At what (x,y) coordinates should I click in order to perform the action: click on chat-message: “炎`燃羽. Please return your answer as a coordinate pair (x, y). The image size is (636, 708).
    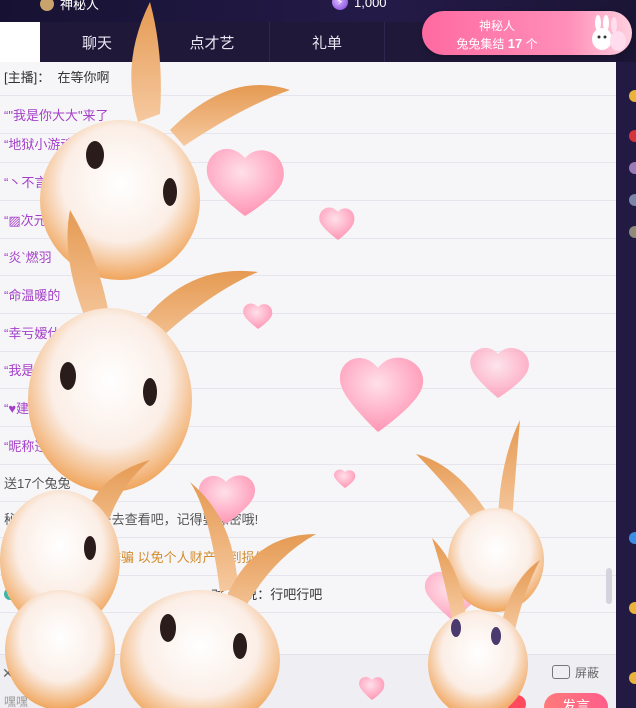
    Looking at the image, I should click on (308, 257).